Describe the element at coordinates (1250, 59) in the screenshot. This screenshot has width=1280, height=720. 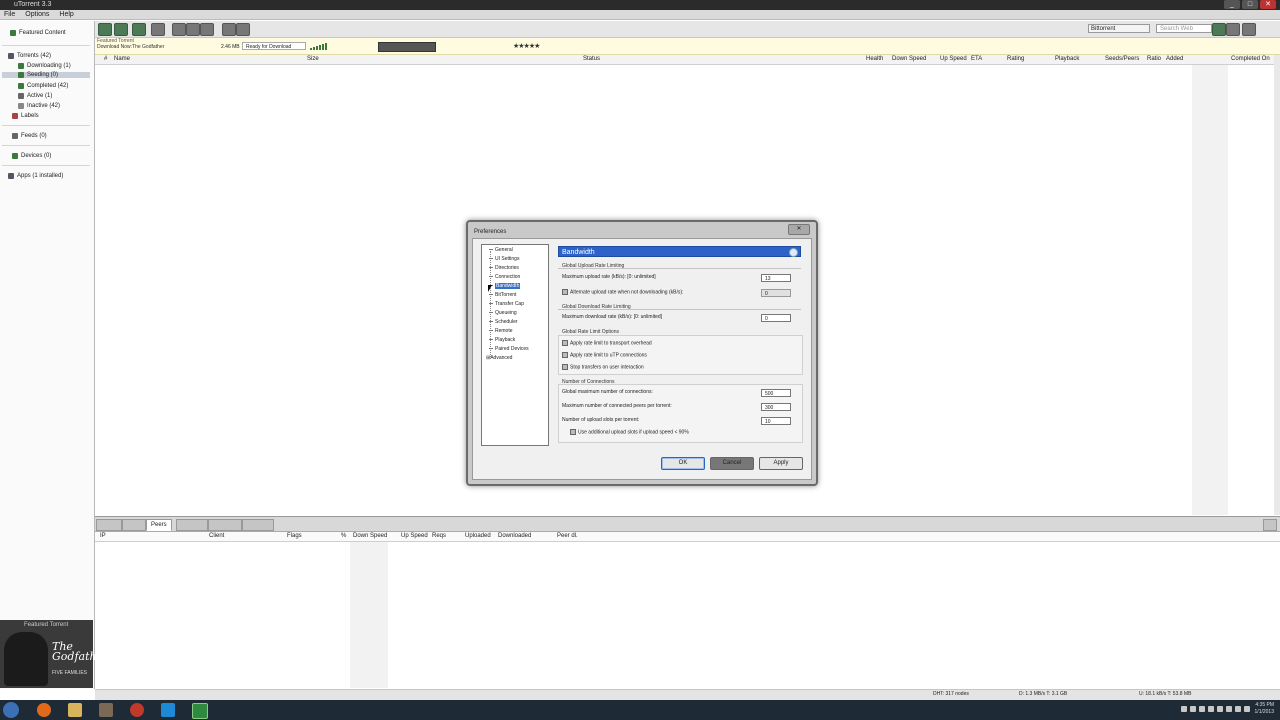
I see `col-completed-on: Completed On` at that location.